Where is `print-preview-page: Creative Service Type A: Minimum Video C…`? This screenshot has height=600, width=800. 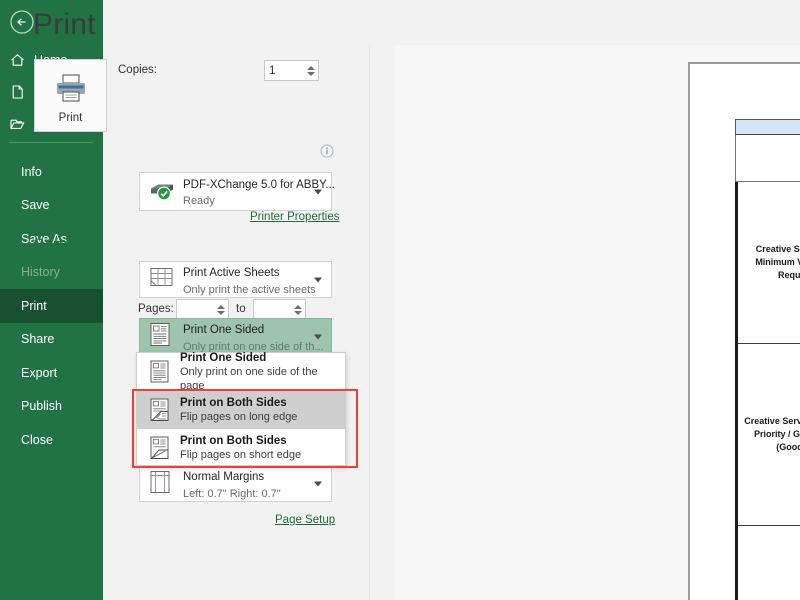 print-preview-page: Creative Service Type A: Minimum Video C… is located at coordinates (744, 331).